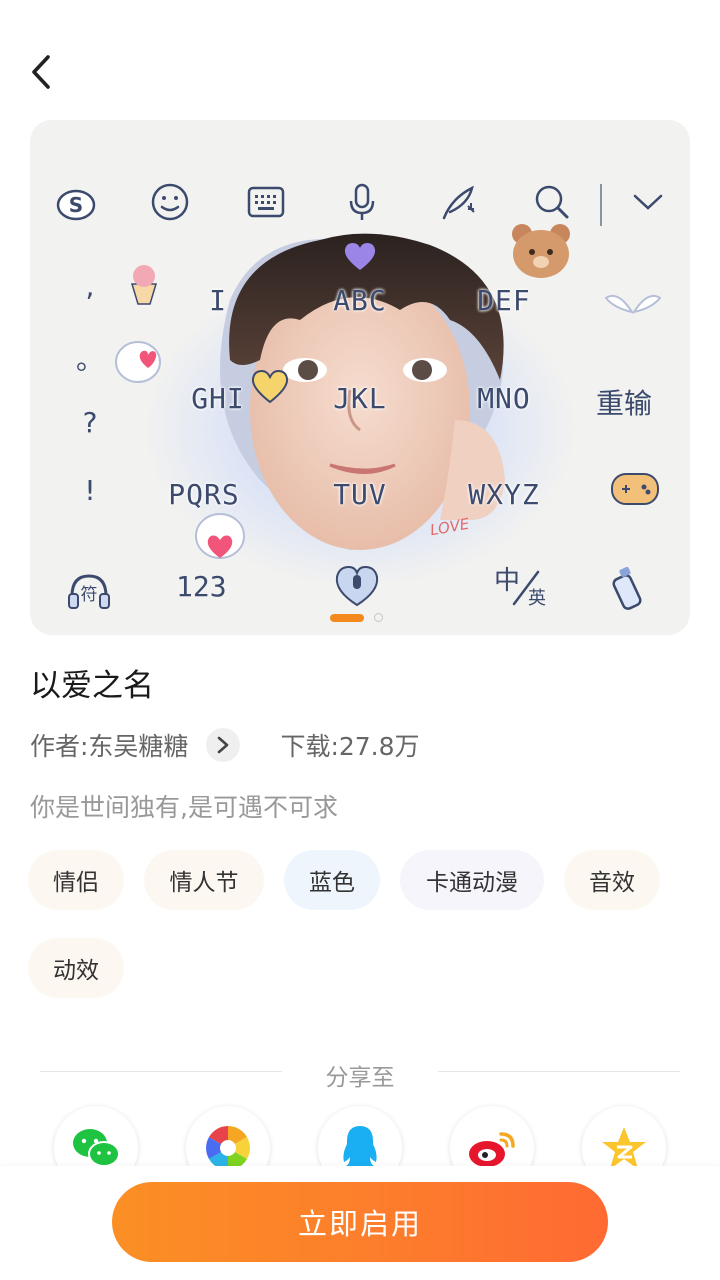  I want to click on key-lang-switch: 中 英, so click(524, 585).